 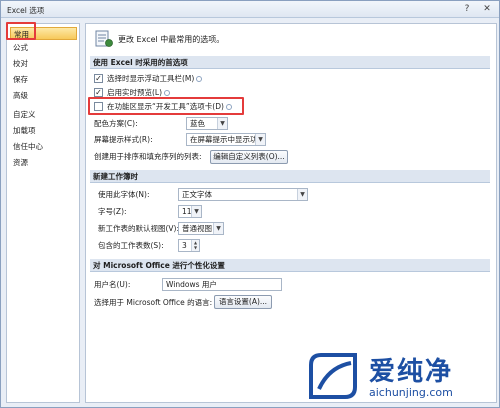 I want to click on font-size-dropdown: 11 ▼, so click(x=190, y=211).